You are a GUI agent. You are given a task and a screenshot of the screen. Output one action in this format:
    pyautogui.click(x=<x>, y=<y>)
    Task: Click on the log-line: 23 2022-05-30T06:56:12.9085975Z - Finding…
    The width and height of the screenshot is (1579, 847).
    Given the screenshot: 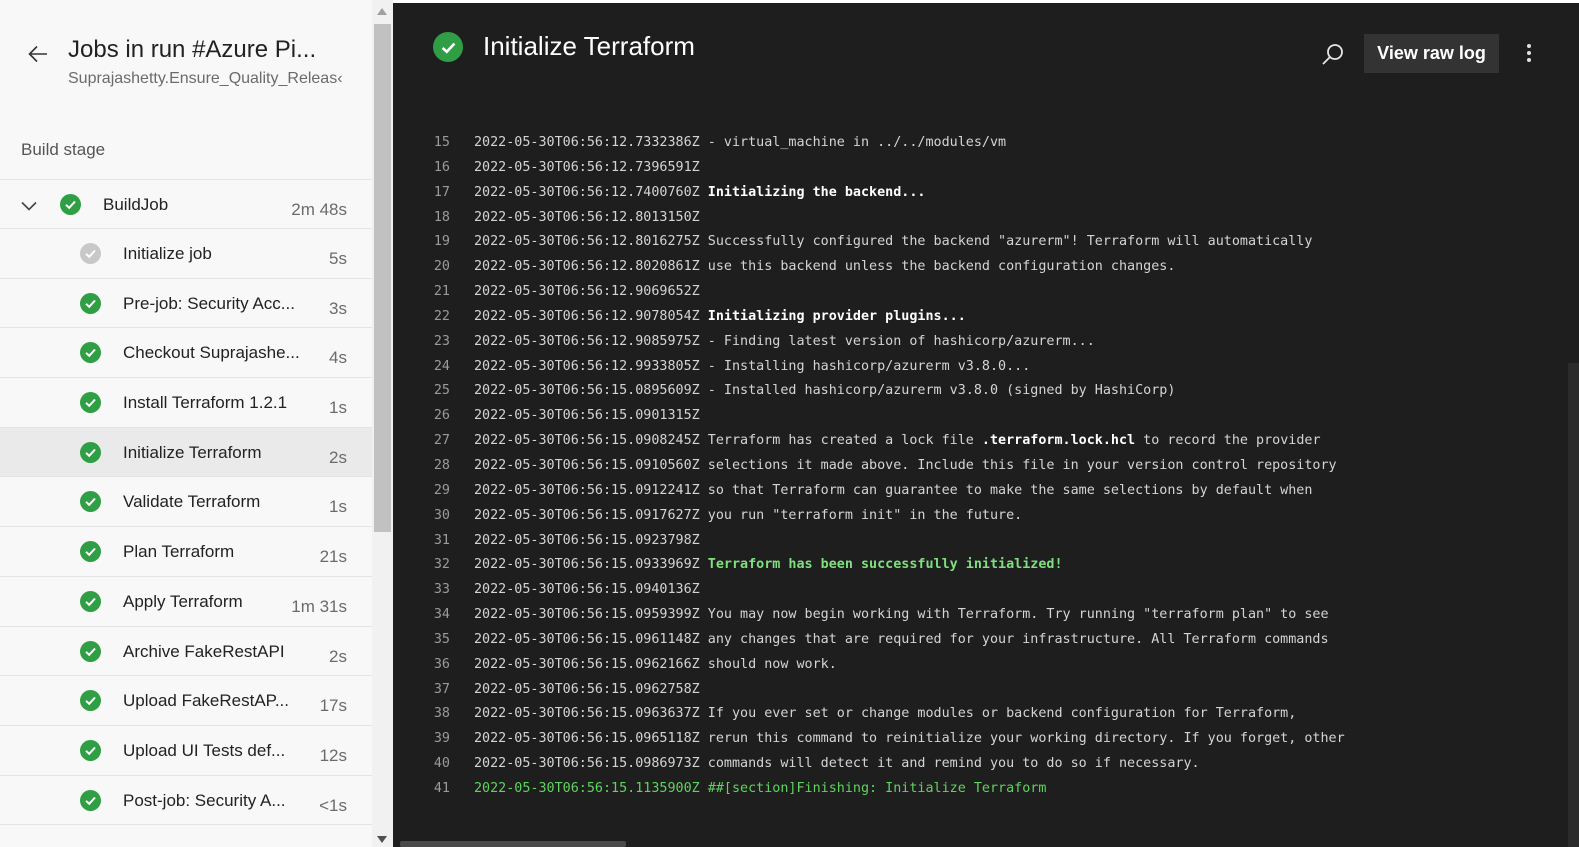 What is the action you would take?
    pyautogui.click(x=978, y=342)
    